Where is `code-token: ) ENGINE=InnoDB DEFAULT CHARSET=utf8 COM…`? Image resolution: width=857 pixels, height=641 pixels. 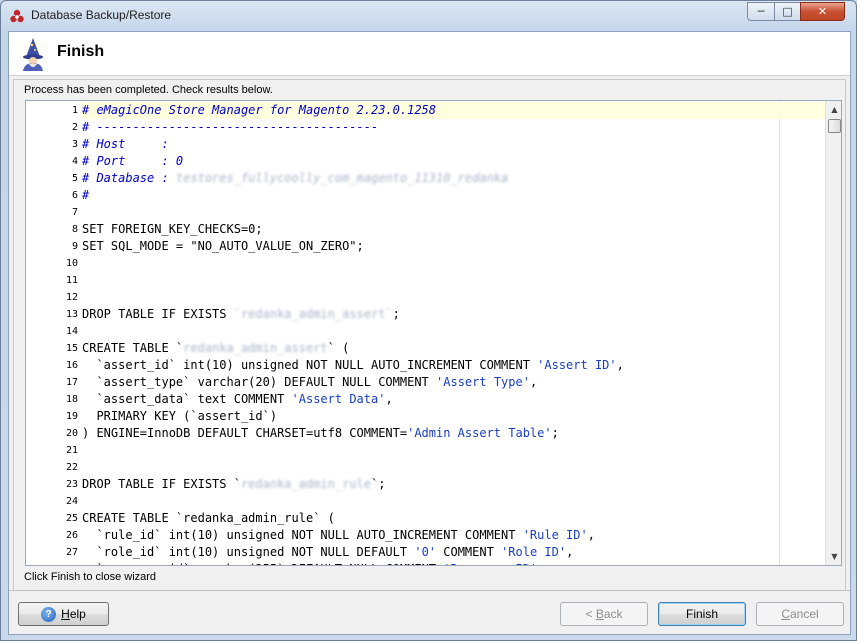 code-token: ) ENGINE=InnoDB DEFAULT CHARSET=utf8 COM… is located at coordinates (245, 433).